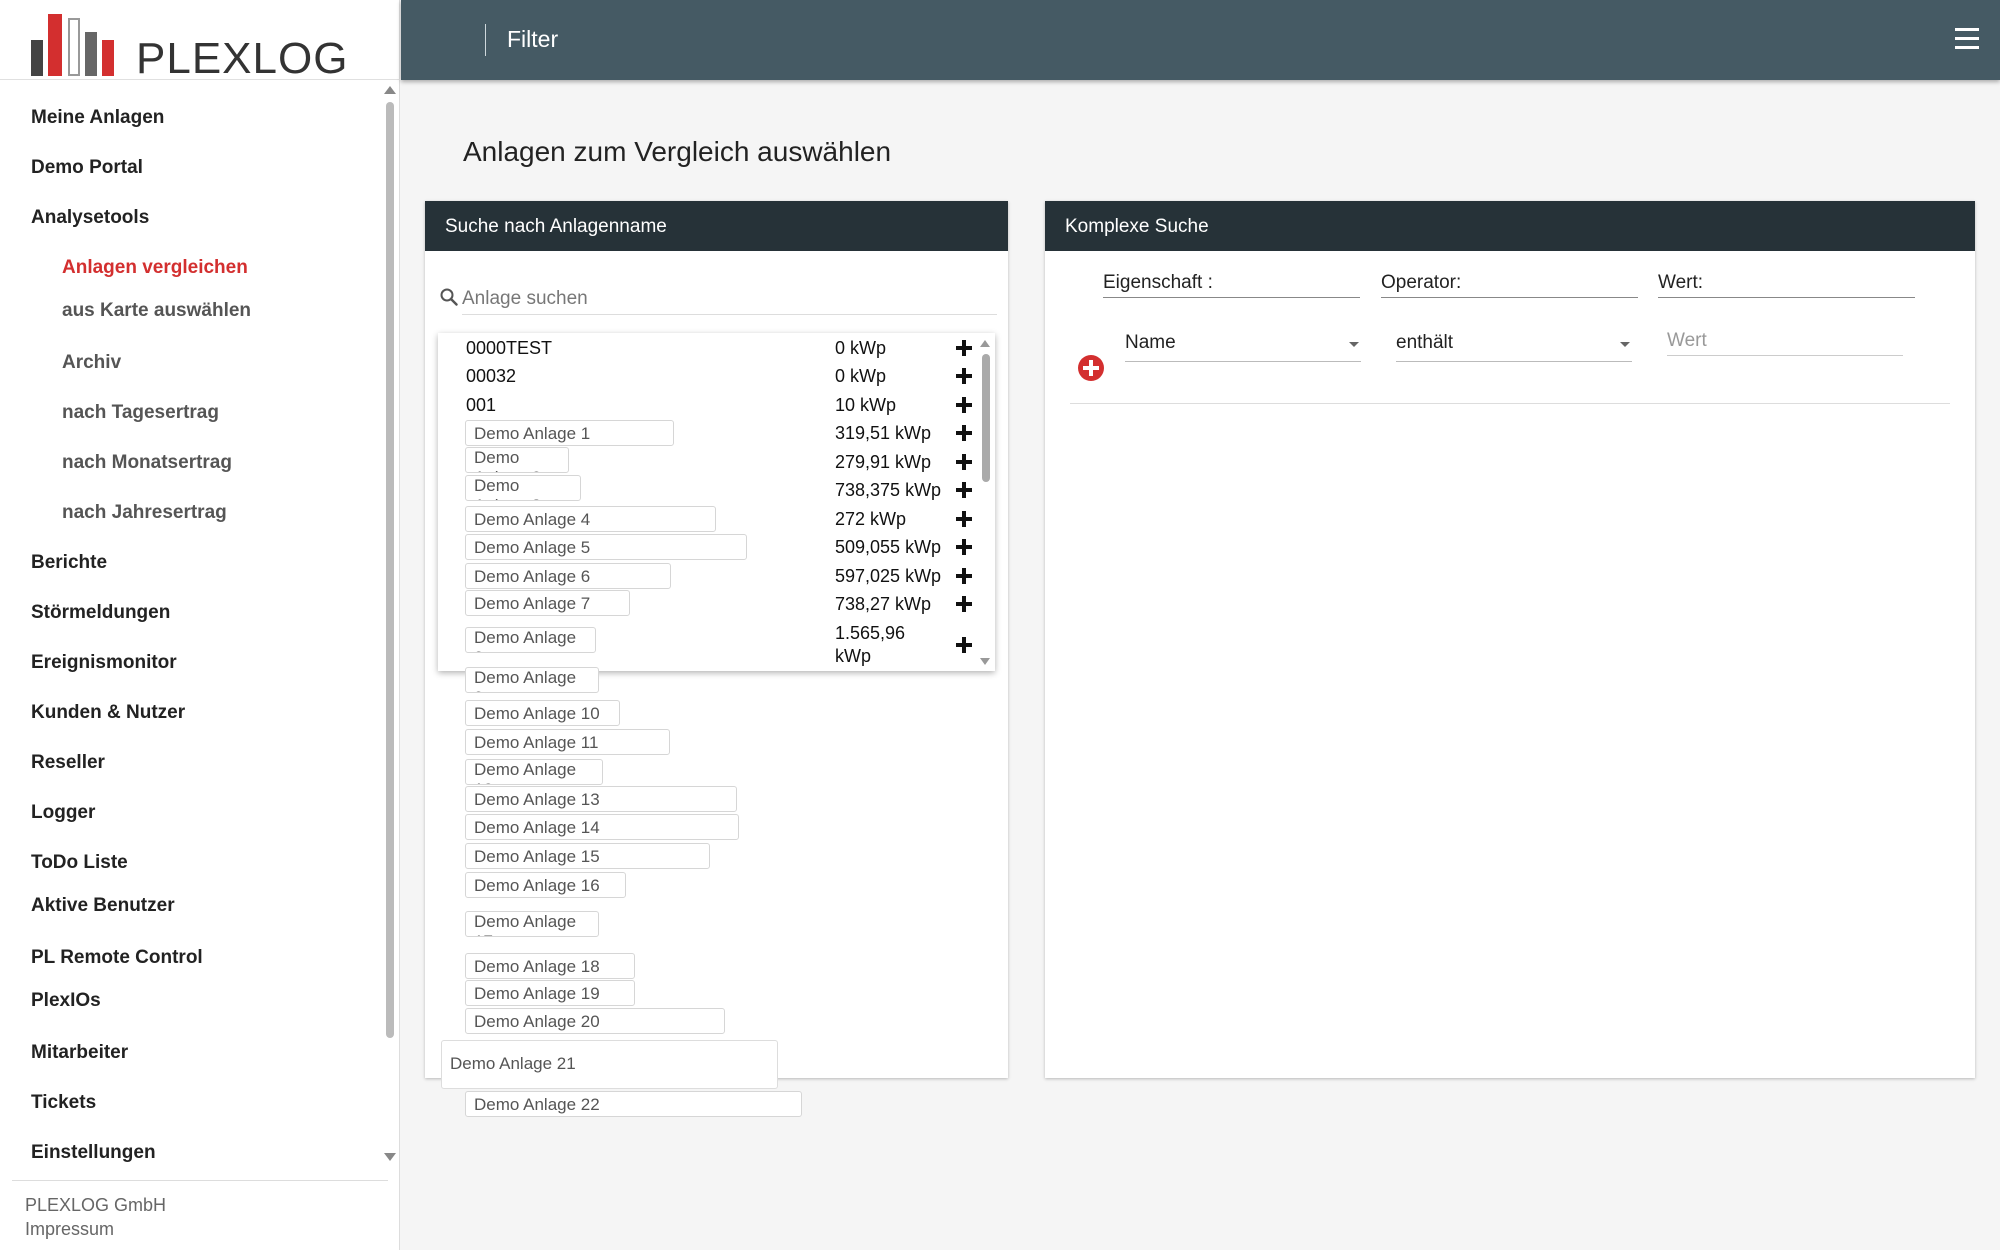 Image resolution: width=2000 pixels, height=1250 pixels. I want to click on hamburger-menu-icon, so click(1967, 39).